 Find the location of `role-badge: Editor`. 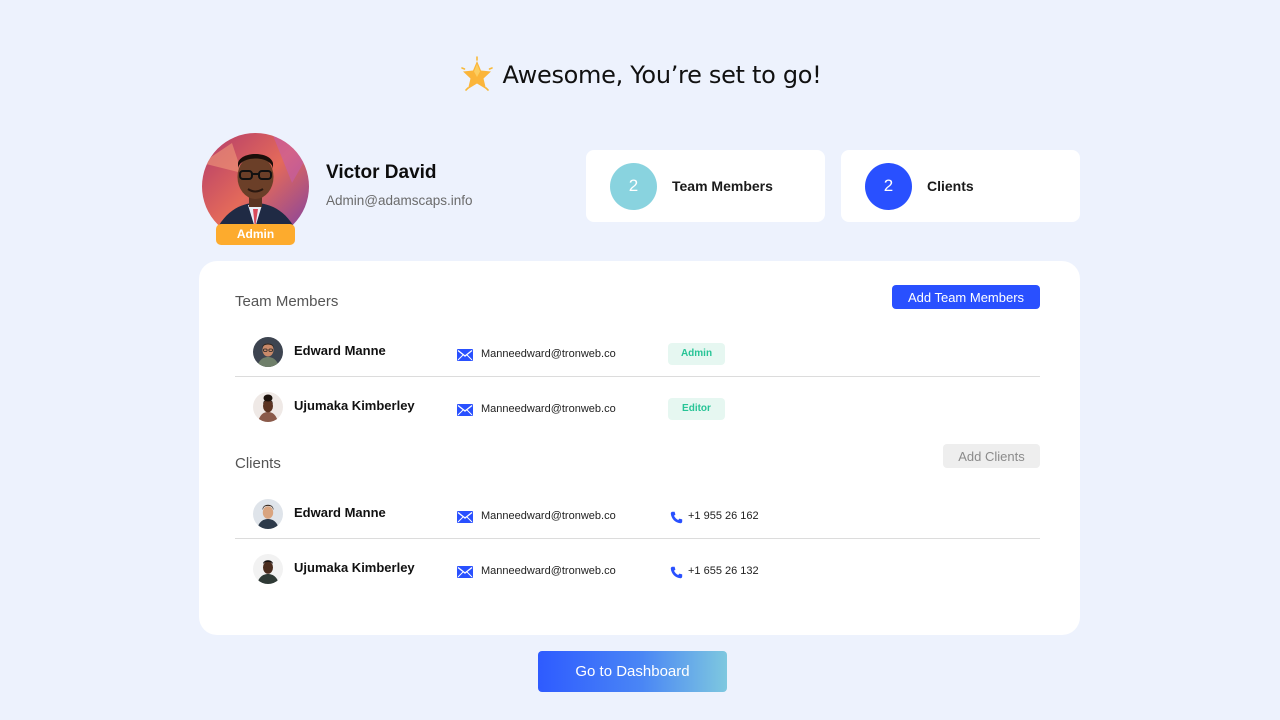

role-badge: Editor is located at coordinates (696, 409).